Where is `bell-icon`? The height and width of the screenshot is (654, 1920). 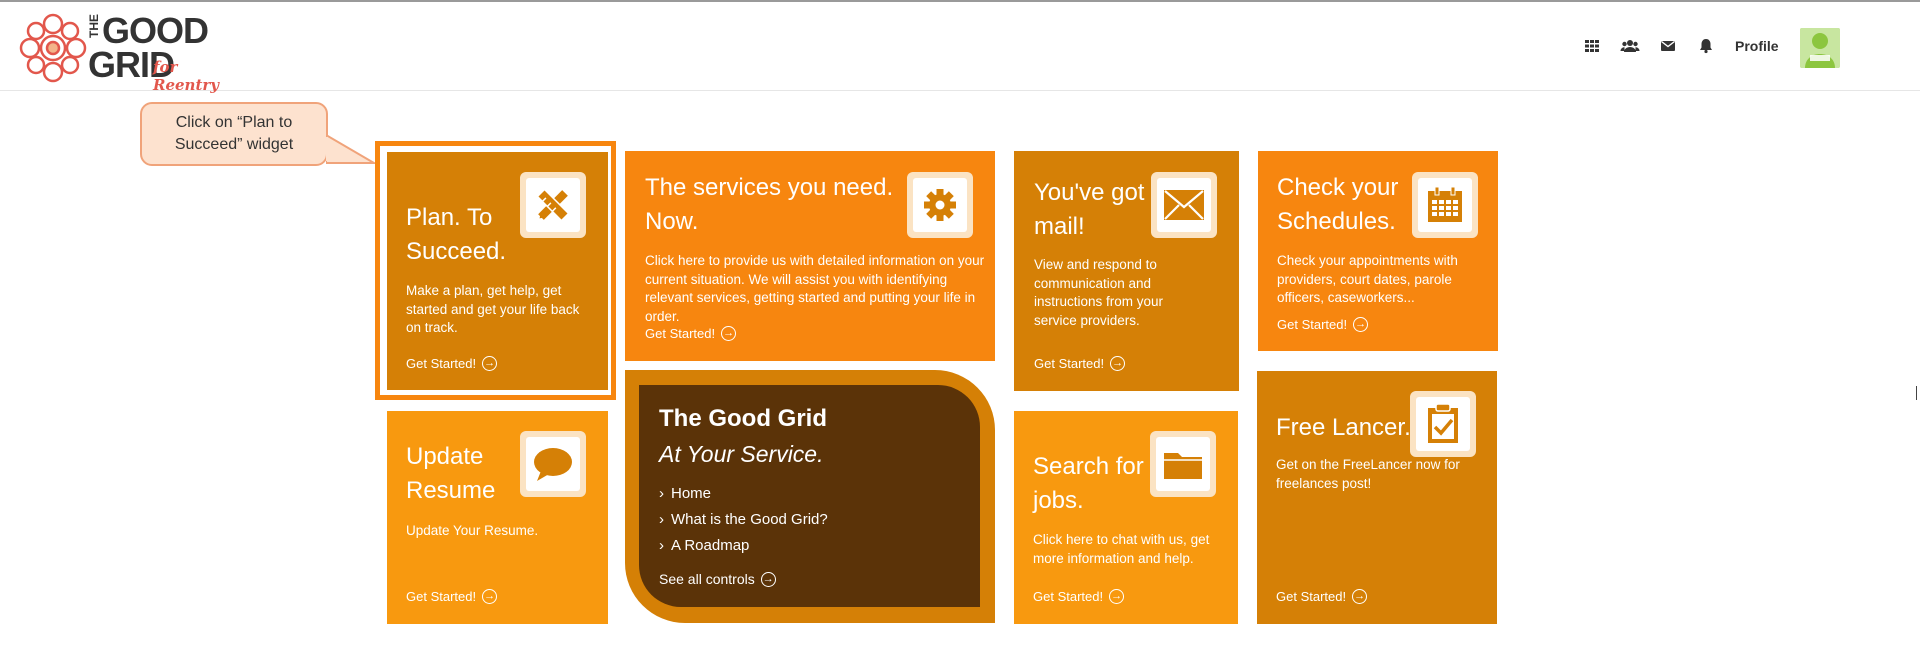 bell-icon is located at coordinates (1706, 46).